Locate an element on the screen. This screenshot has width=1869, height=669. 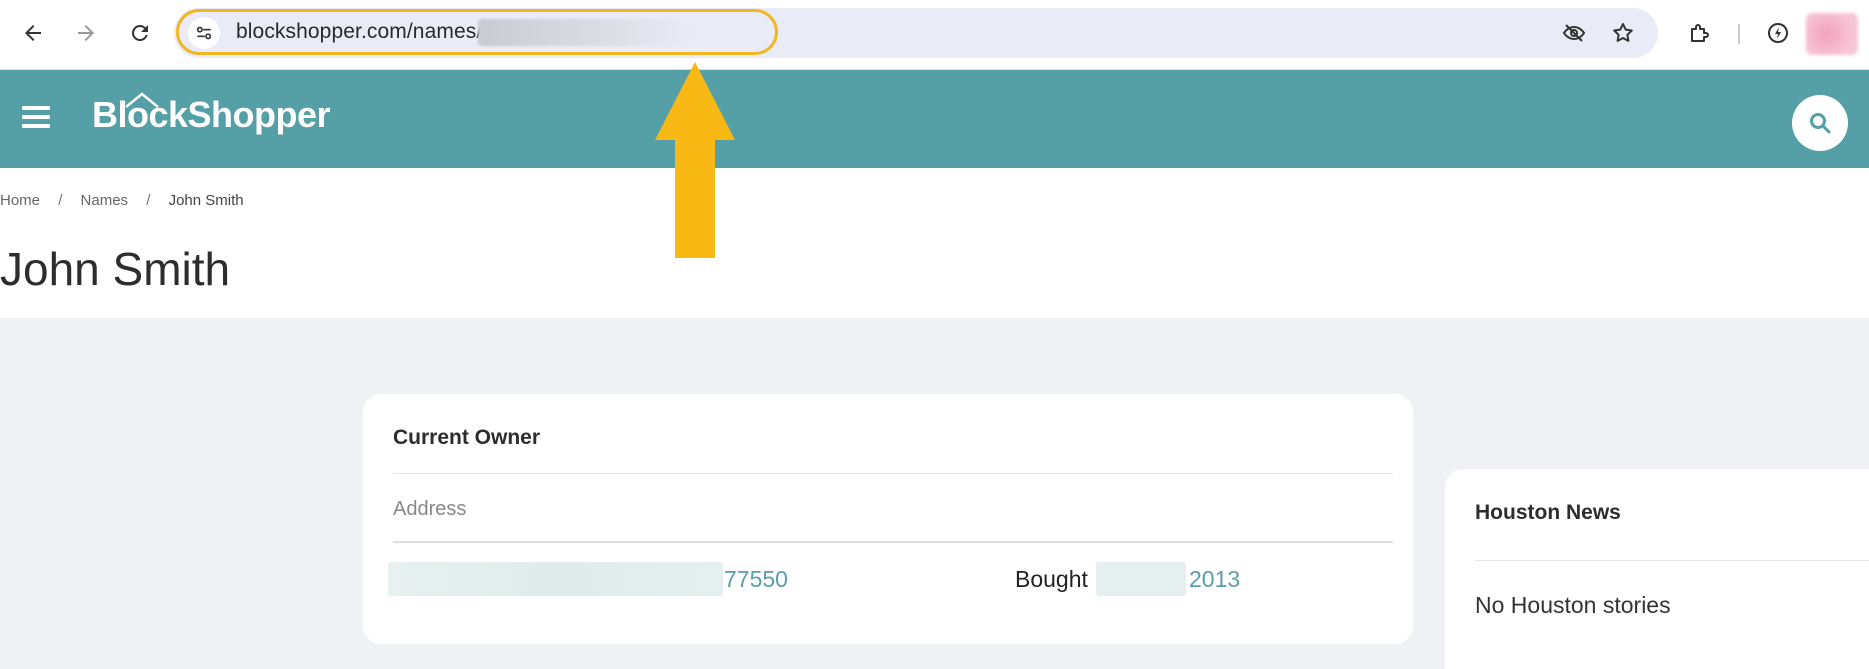
bookmark-button is located at coordinates (1623, 33).